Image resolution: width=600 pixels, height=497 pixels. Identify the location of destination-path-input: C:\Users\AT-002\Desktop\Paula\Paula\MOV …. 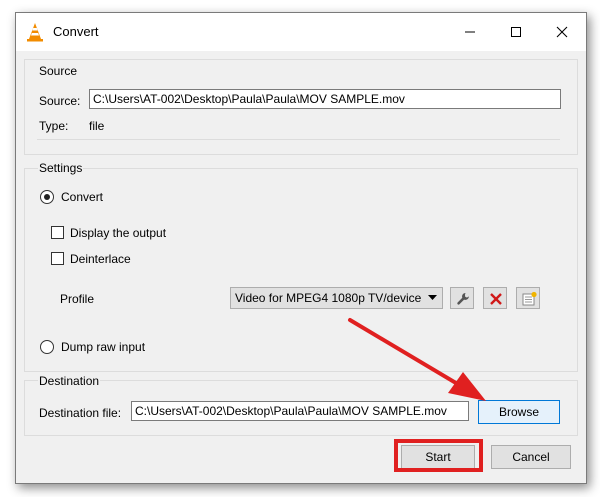
(300, 411).